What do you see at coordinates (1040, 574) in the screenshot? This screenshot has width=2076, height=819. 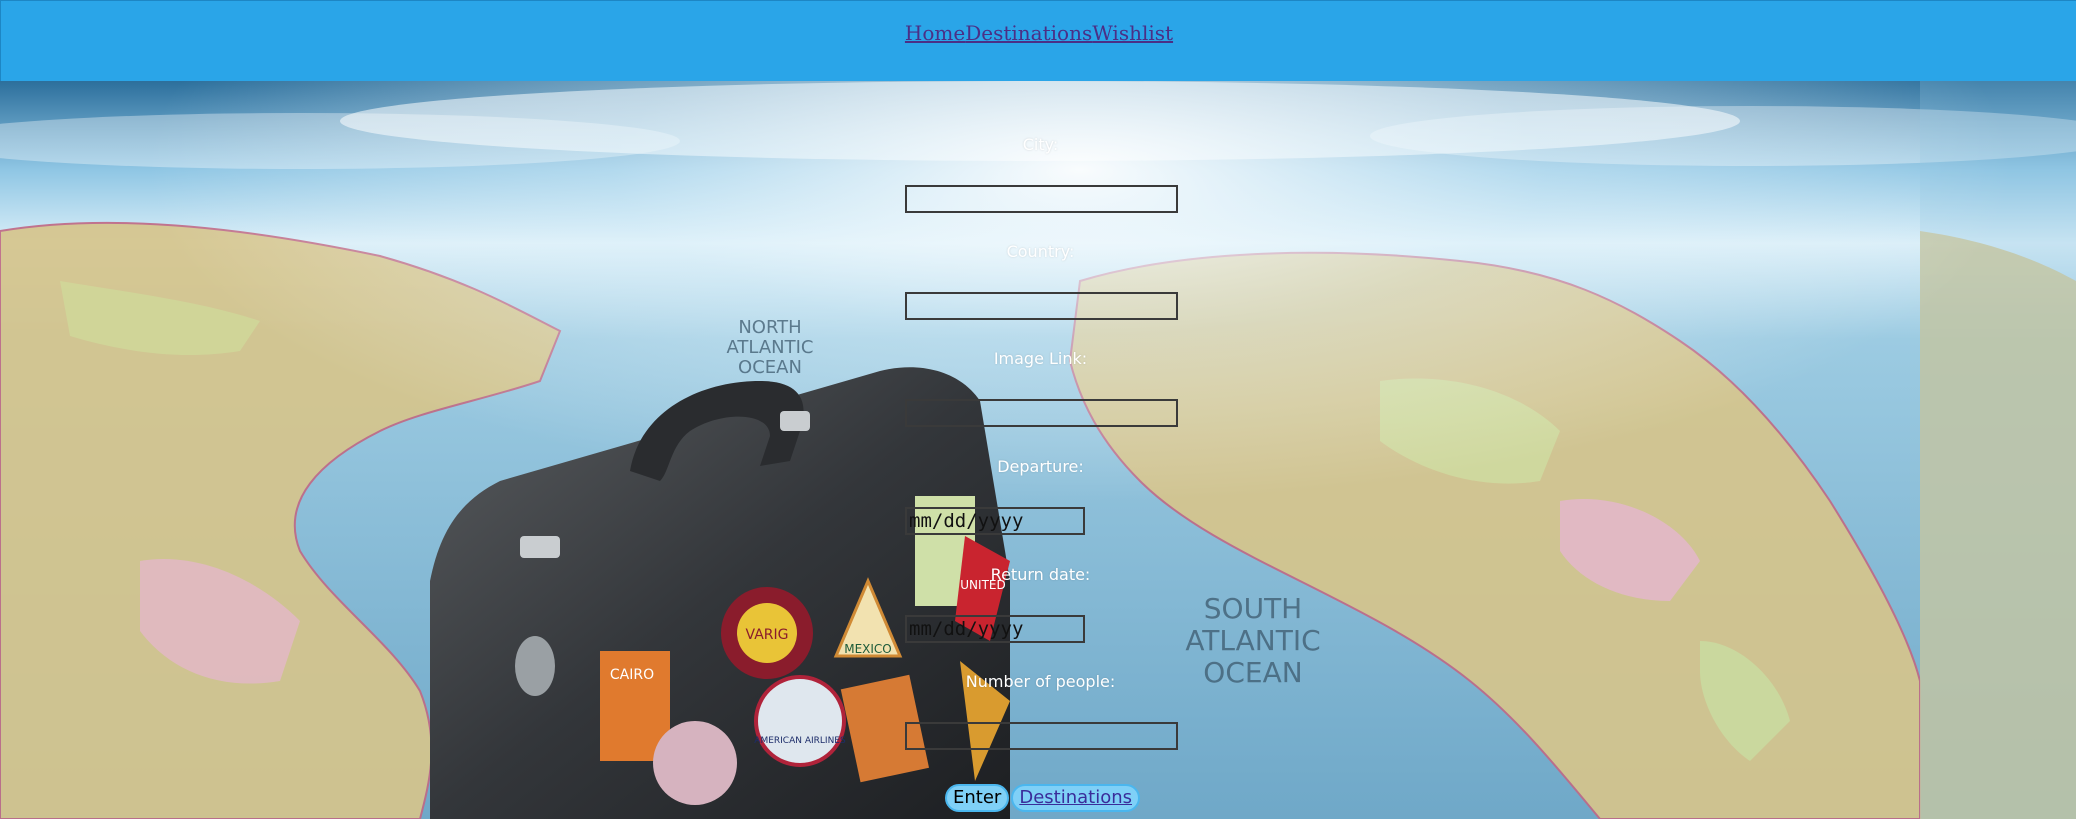 I see `return-date-label: Return date:` at bounding box center [1040, 574].